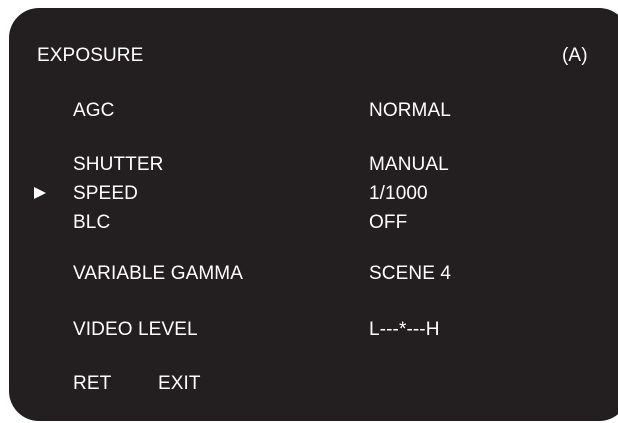  I want to click on menu-item-speed: SPEED, so click(105, 193).